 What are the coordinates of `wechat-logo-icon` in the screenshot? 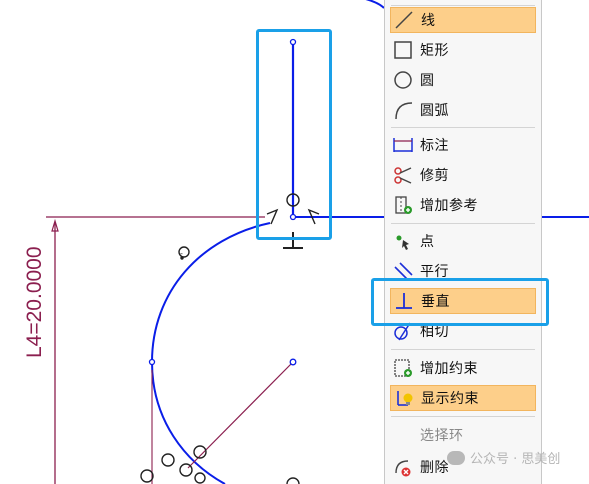 It's located at (456, 457).